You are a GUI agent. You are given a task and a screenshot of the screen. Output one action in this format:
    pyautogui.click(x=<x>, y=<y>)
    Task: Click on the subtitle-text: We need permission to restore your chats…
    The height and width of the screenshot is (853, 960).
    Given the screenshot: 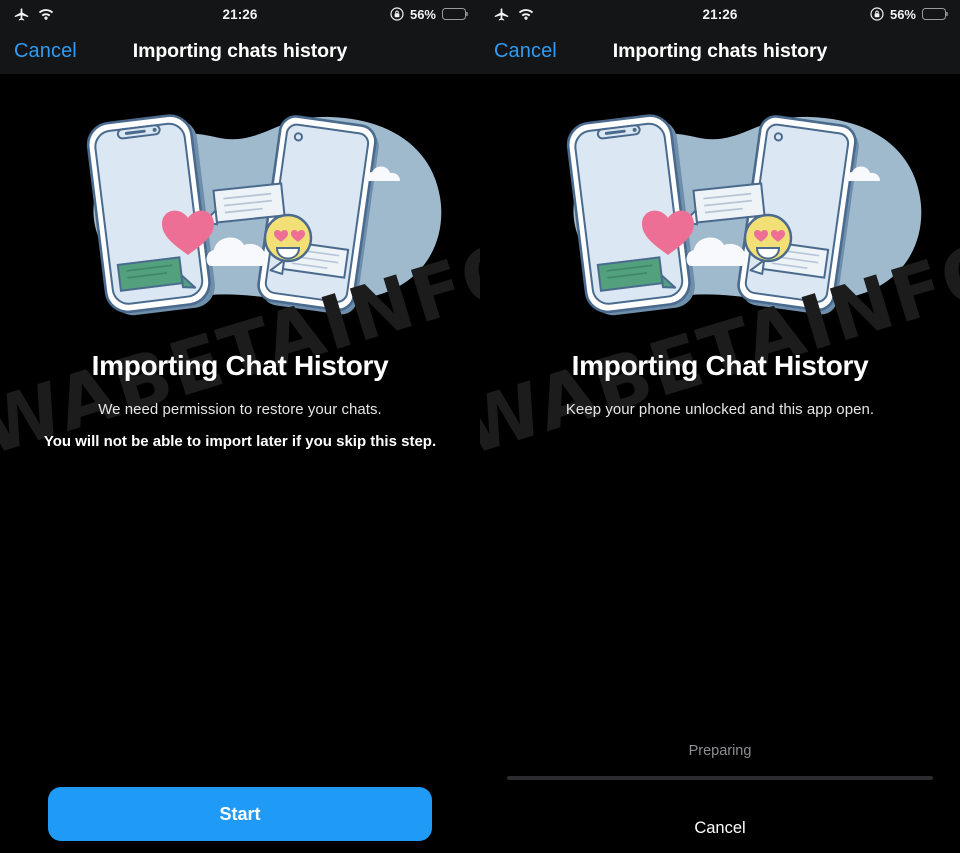 What is the action you would take?
    pyautogui.click(x=240, y=409)
    